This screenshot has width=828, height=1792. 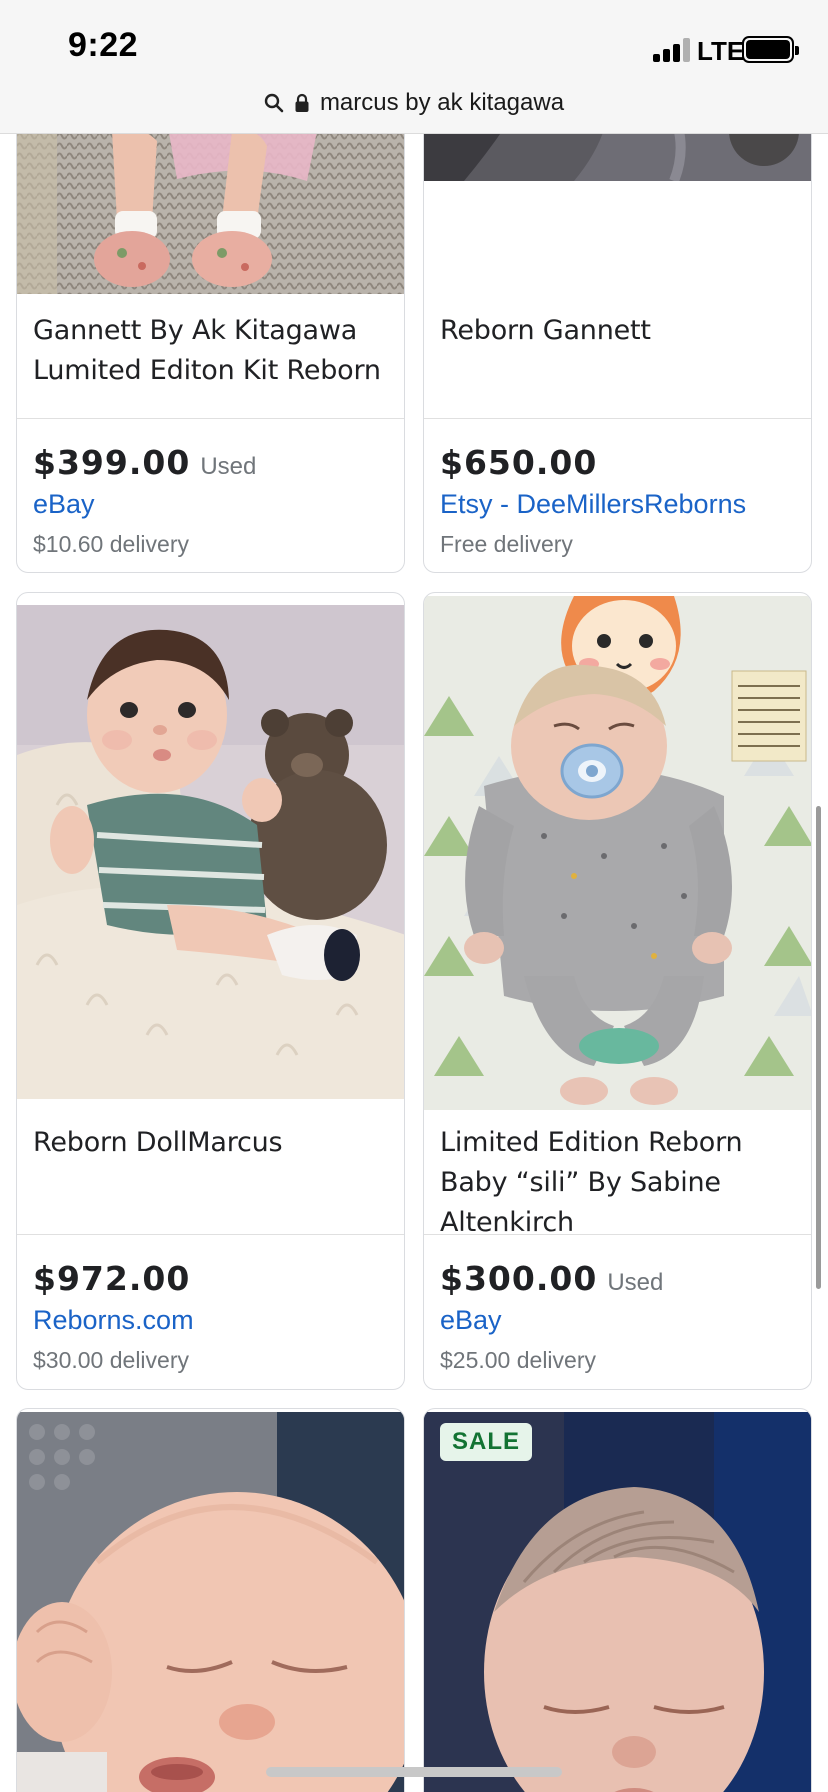 I want to click on sale-badge: SALE, so click(x=486, y=1442).